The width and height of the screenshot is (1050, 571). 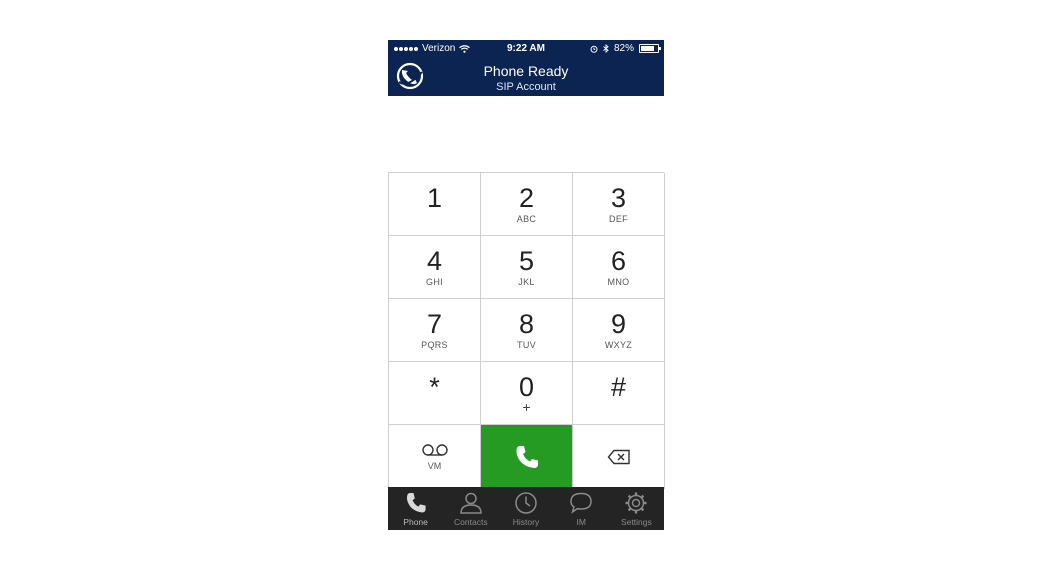 I want to click on dial-keypad: 1 2 ABC 3 DEF 4 GHI 5 JKL 6 MNO 7 PQRS 8, so click(x=526, y=330).